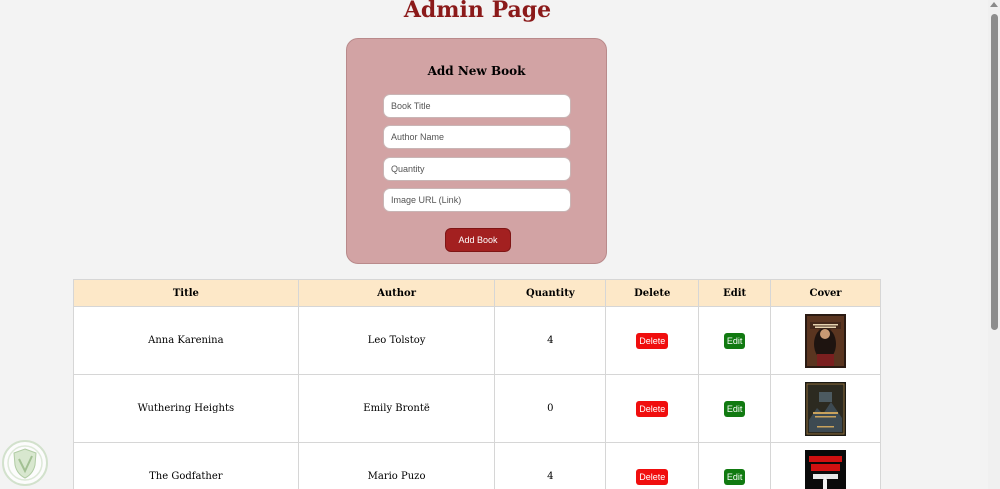 The image size is (1000, 489). I want to click on vertical-scrollbar, so click(994, 244).